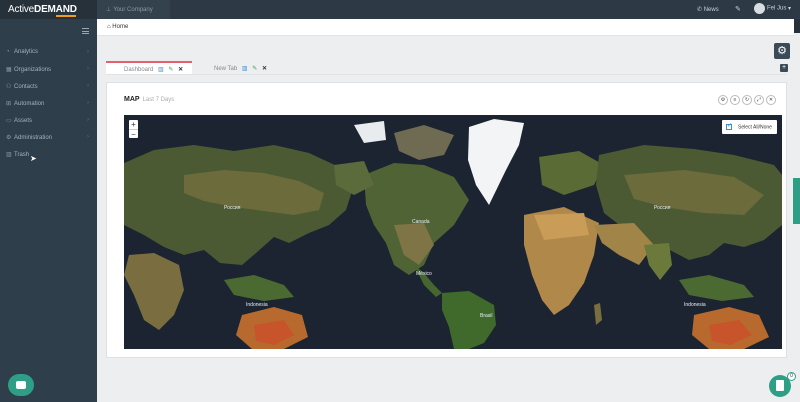  What do you see at coordinates (738, 9) in the screenshot?
I see `wrench-icon: ✎` at bounding box center [738, 9].